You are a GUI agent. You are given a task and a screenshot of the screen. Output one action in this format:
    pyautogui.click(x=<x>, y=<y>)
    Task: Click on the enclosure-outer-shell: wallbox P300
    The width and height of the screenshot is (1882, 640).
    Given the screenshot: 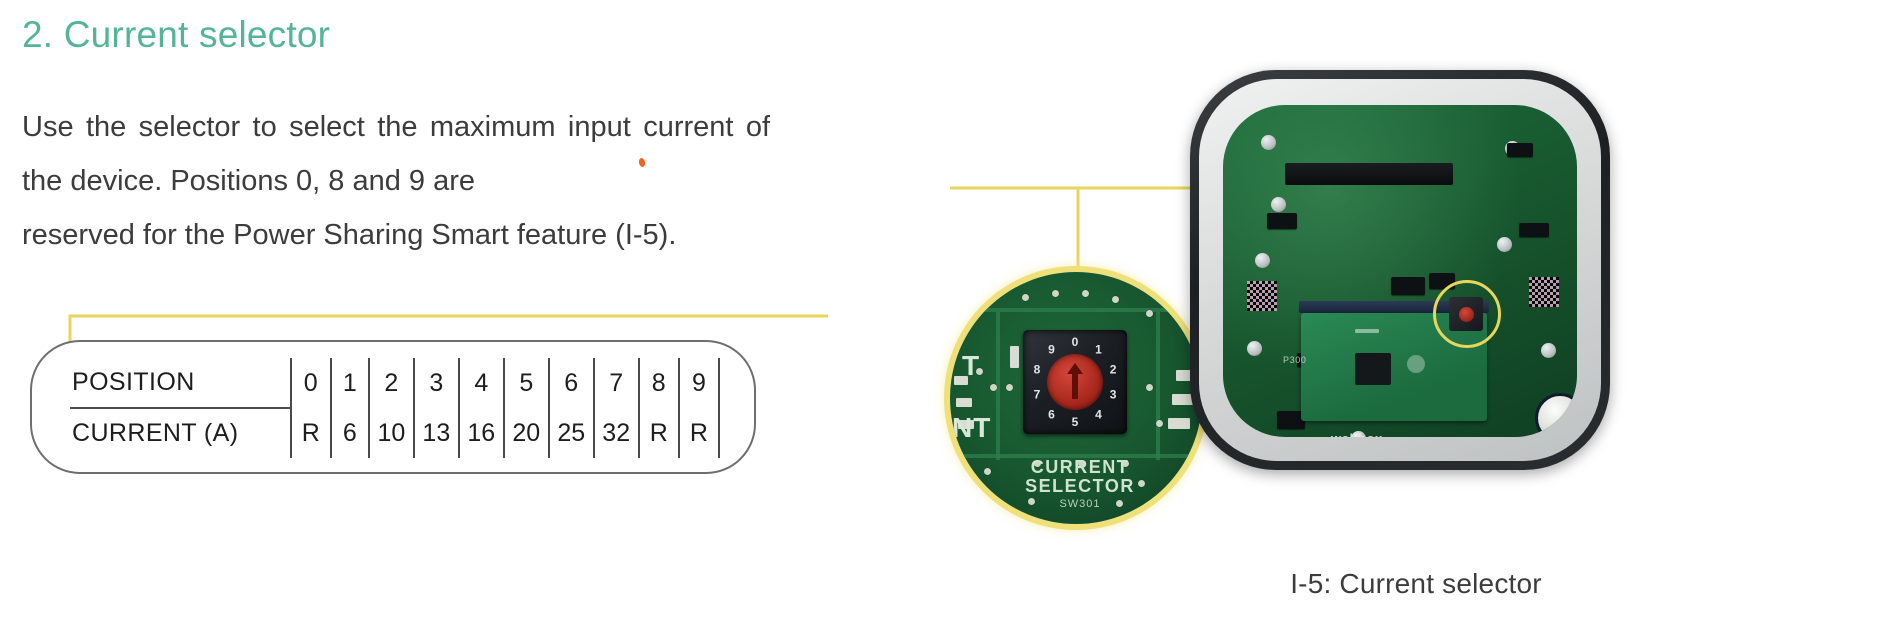 What is the action you would take?
    pyautogui.click(x=1400, y=270)
    